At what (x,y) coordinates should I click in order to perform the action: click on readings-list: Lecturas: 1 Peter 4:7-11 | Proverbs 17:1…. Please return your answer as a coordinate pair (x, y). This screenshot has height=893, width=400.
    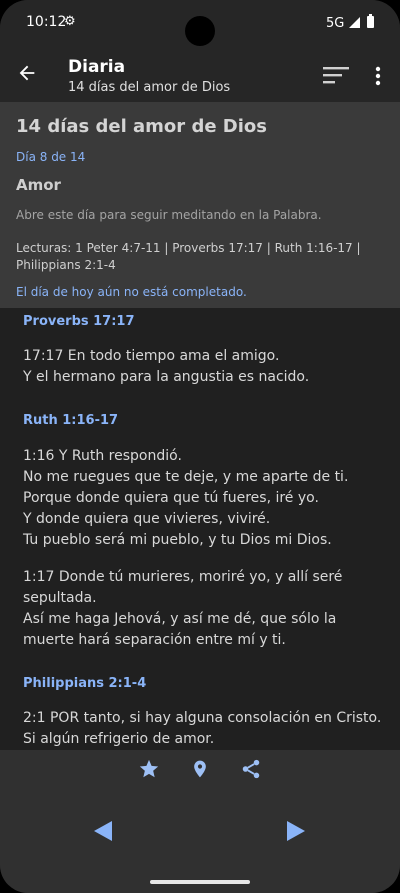
    Looking at the image, I should click on (188, 256).